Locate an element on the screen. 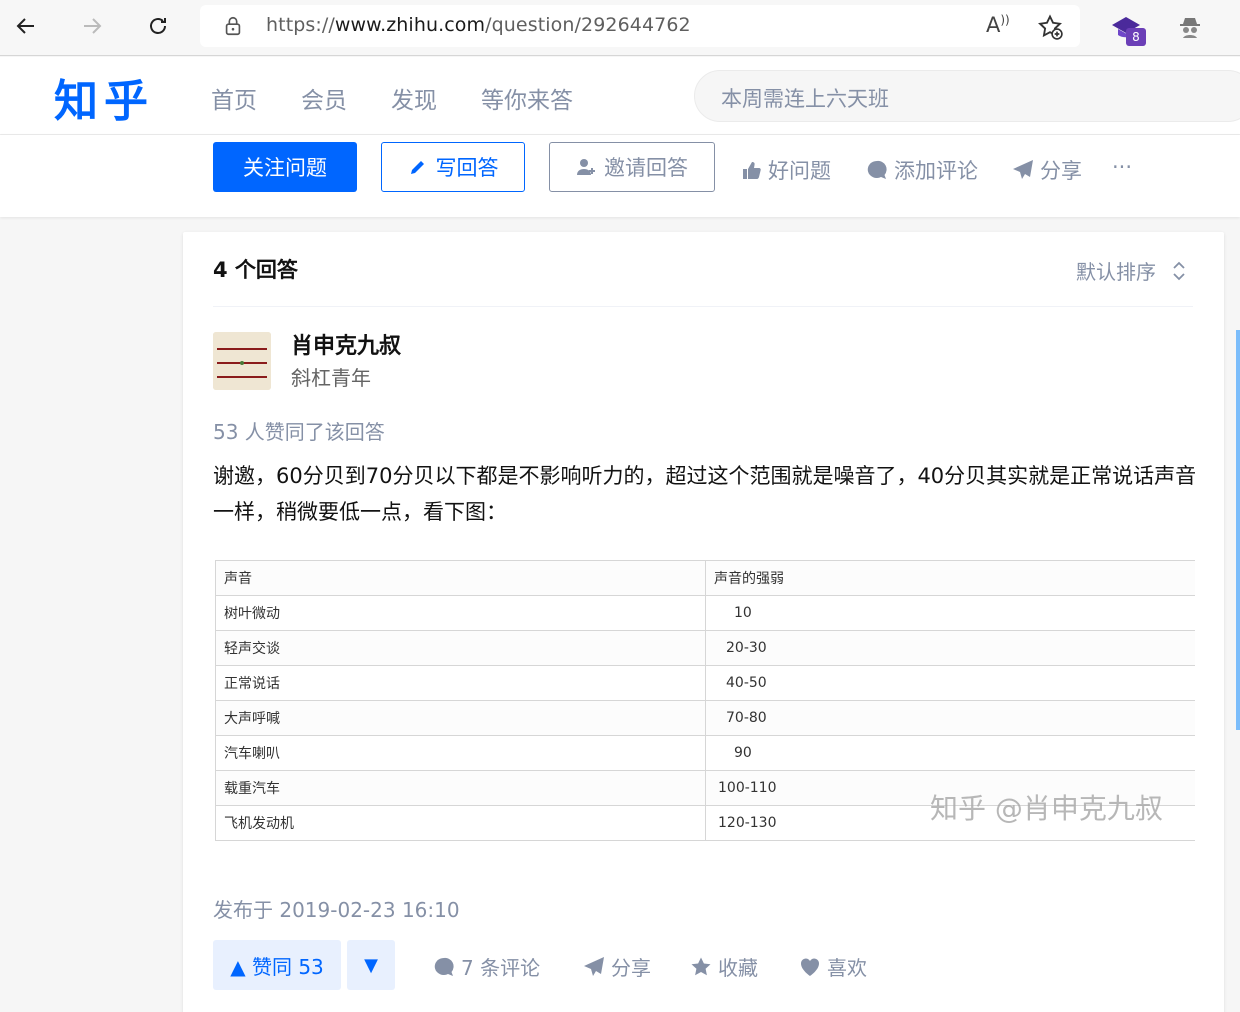 The image size is (1240, 1012). good-question-button: 好问题 is located at coordinates (785, 170).